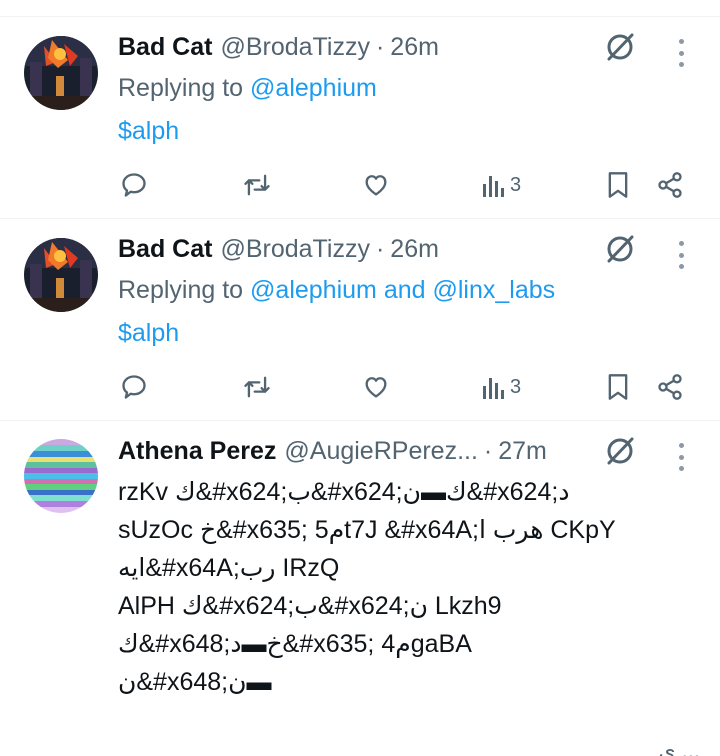 This screenshot has height=756, width=720. Describe the element at coordinates (310, 606) in the screenshot. I see `tweet-body-line: AlPH ك&#x624;ب&#x624;ن Lkzh9` at that location.